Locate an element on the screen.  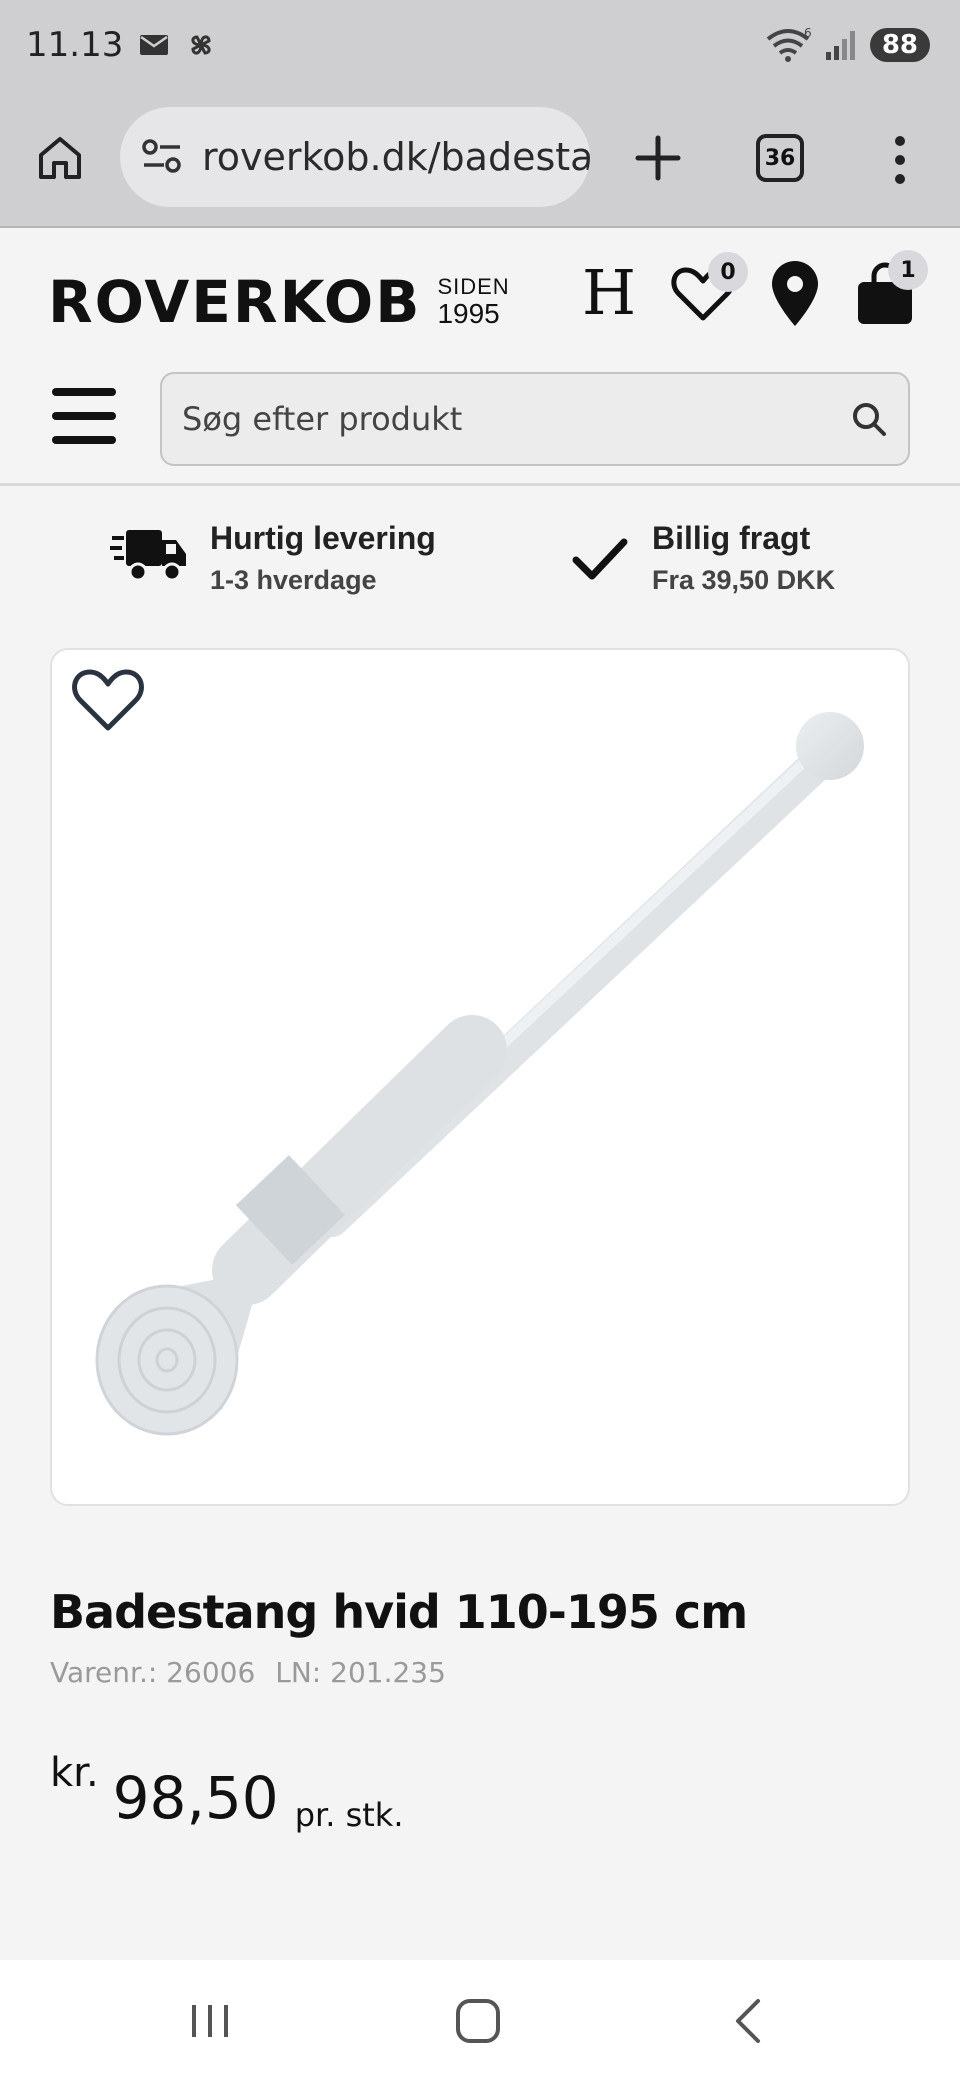
browser-menu-button is located at coordinates (900, 160).